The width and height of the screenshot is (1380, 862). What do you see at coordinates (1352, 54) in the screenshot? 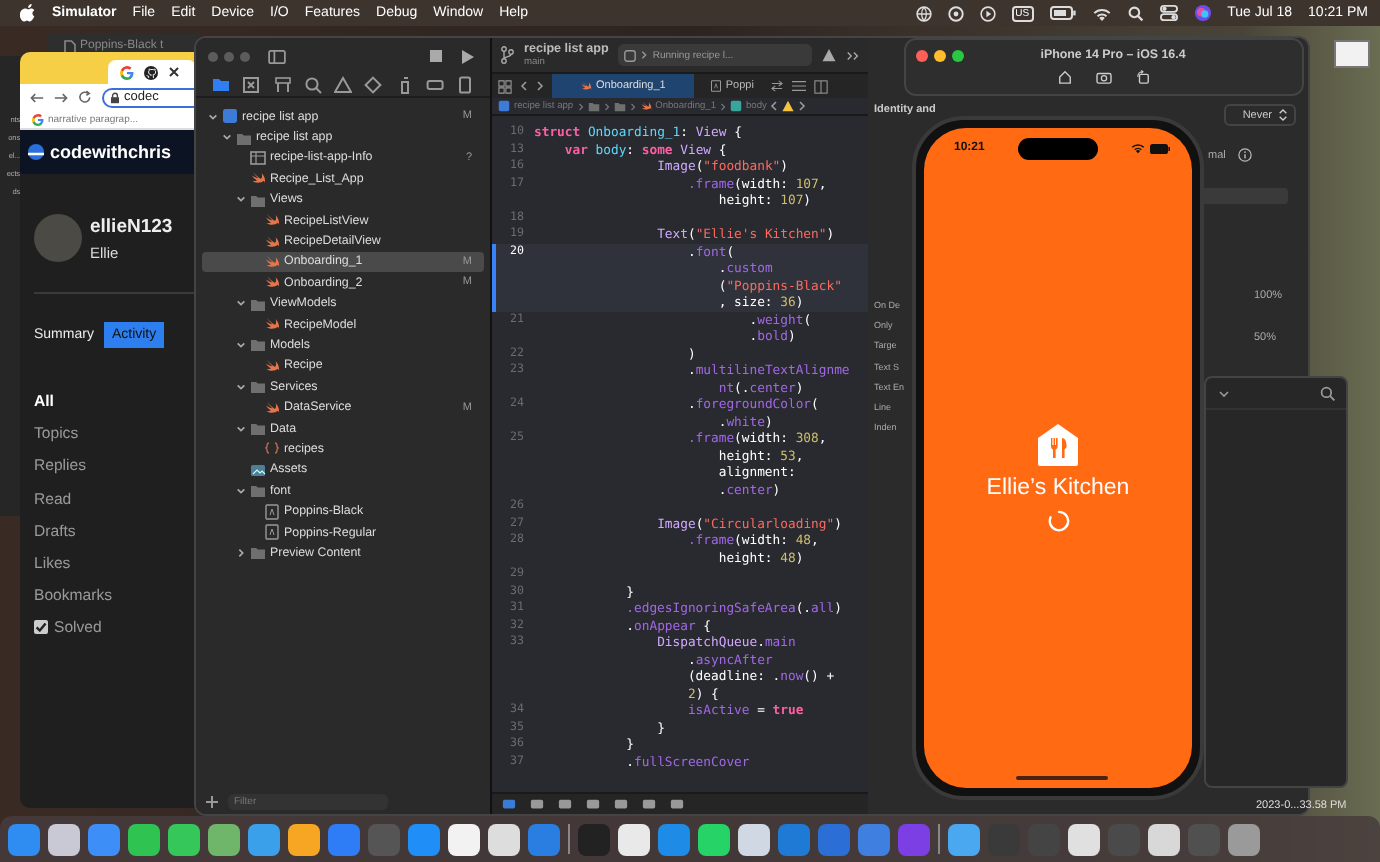
I see `screenshot-thumbnail` at bounding box center [1352, 54].